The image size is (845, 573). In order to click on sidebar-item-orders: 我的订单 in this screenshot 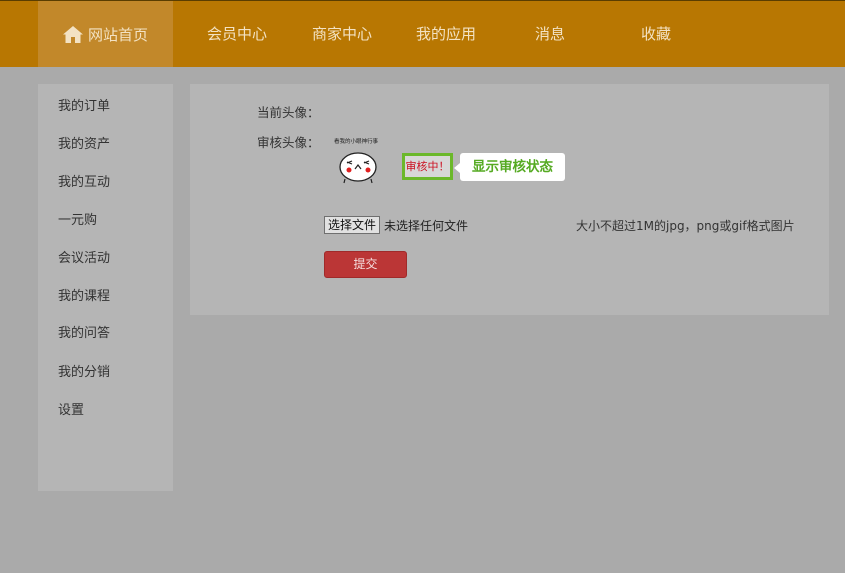, I will do `click(84, 104)`.